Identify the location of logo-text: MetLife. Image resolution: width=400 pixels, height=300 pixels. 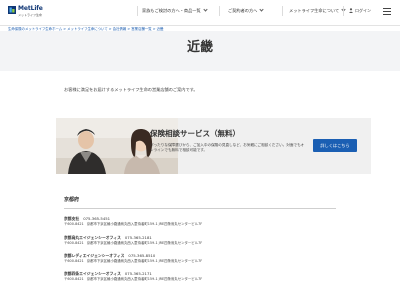
(30, 8).